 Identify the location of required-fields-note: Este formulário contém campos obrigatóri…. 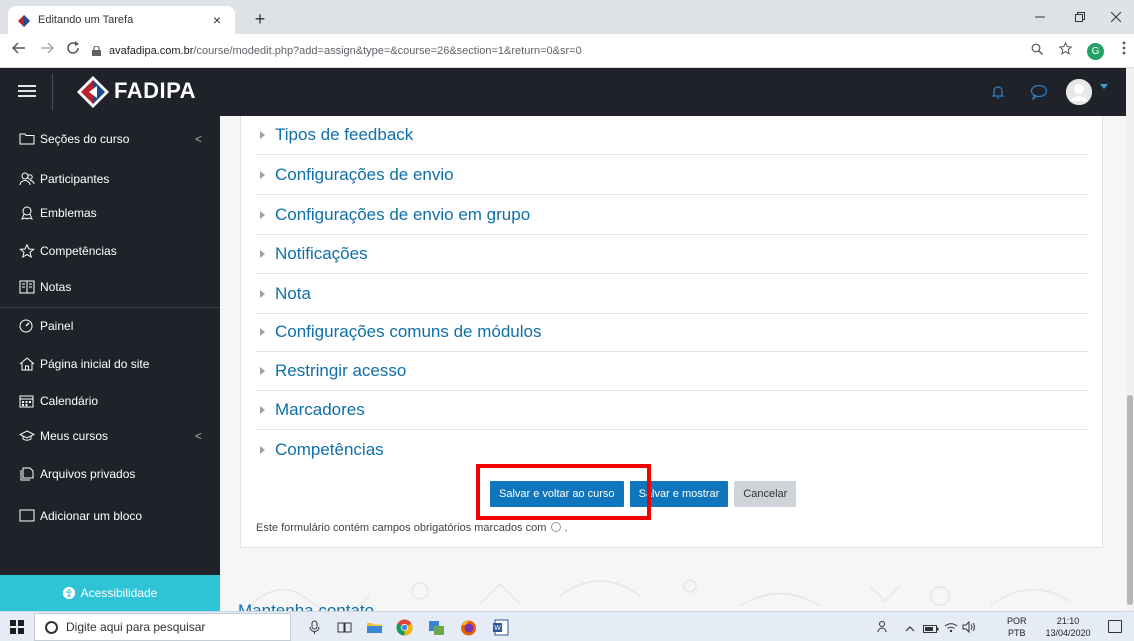
(412, 528).